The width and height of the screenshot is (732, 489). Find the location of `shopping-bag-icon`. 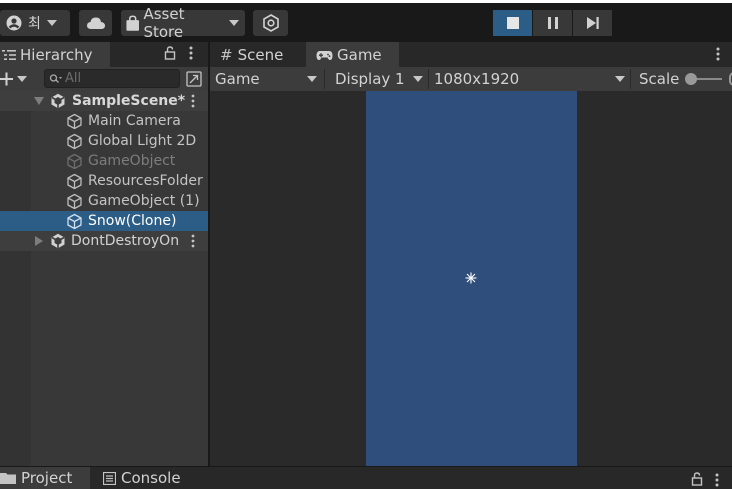

shopping-bag-icon is located at coordinates (133, 22).